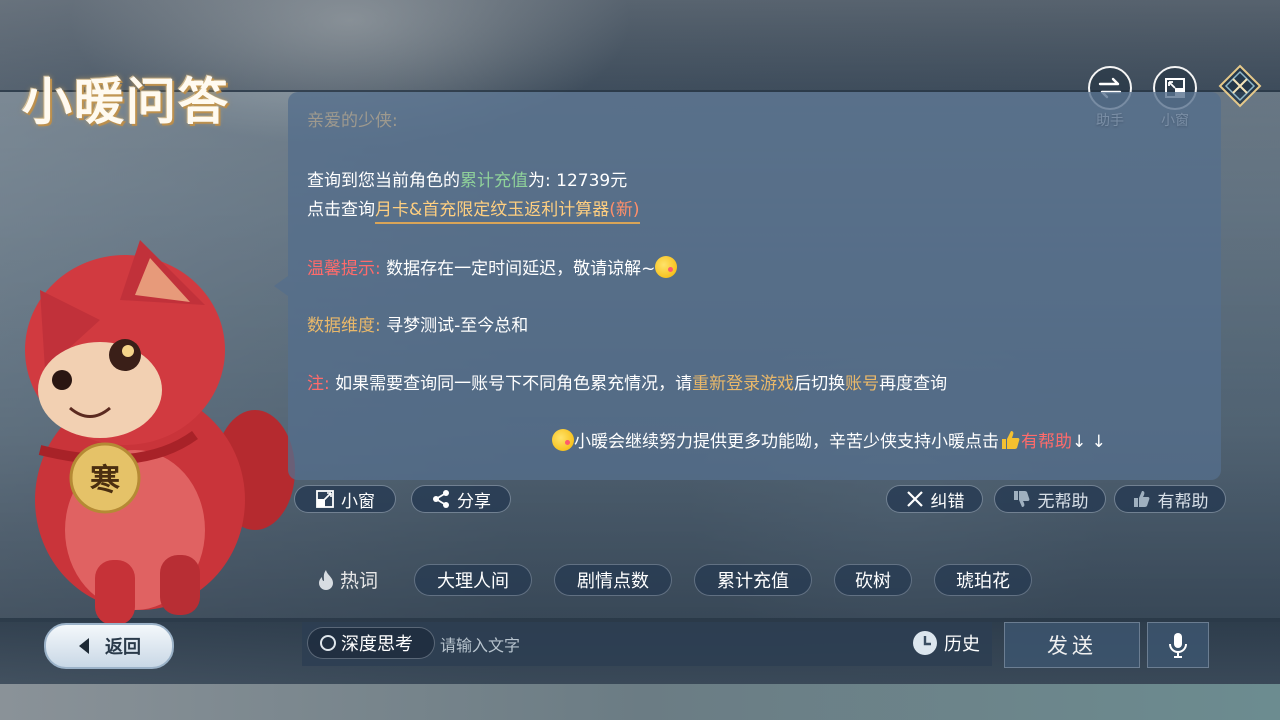 The height and width of the screenshot is (720, 1280). Describe the element at coordinates (1046, 442) in the screenshot. I see `footer-helpful: 有帮助` at that location.